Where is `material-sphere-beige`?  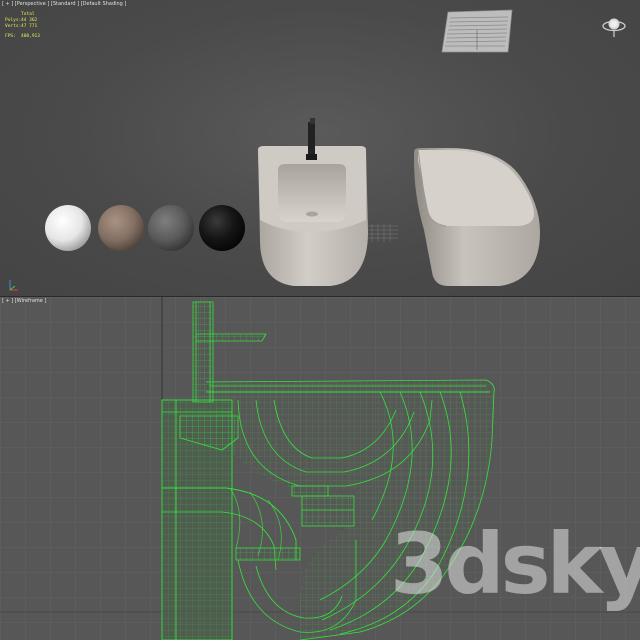
material-sphere-beige is located at coordinates (121, 228).